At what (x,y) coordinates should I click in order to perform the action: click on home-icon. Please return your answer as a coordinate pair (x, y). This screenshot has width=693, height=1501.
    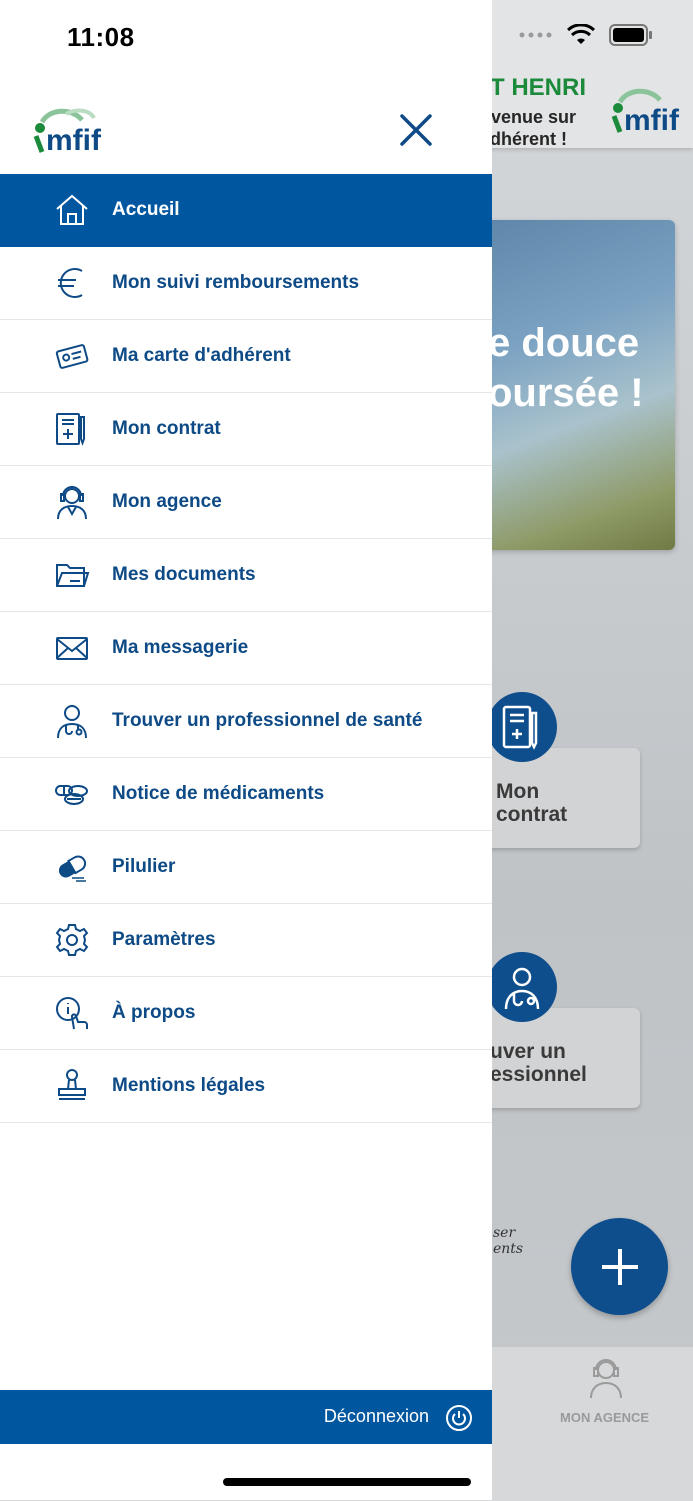
    Looking at the image, I should click on (72, 209).